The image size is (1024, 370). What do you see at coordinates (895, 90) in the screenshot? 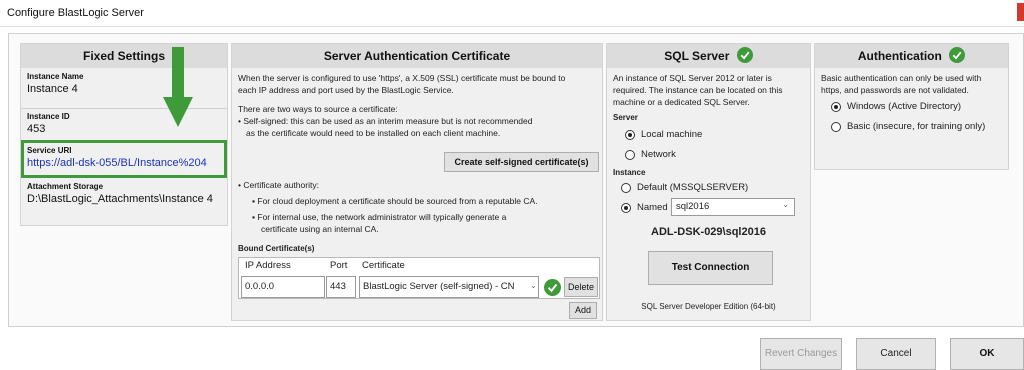
I see `auth-desc-2: https, and passwords are not validated.` at bounding box center [895, 90].